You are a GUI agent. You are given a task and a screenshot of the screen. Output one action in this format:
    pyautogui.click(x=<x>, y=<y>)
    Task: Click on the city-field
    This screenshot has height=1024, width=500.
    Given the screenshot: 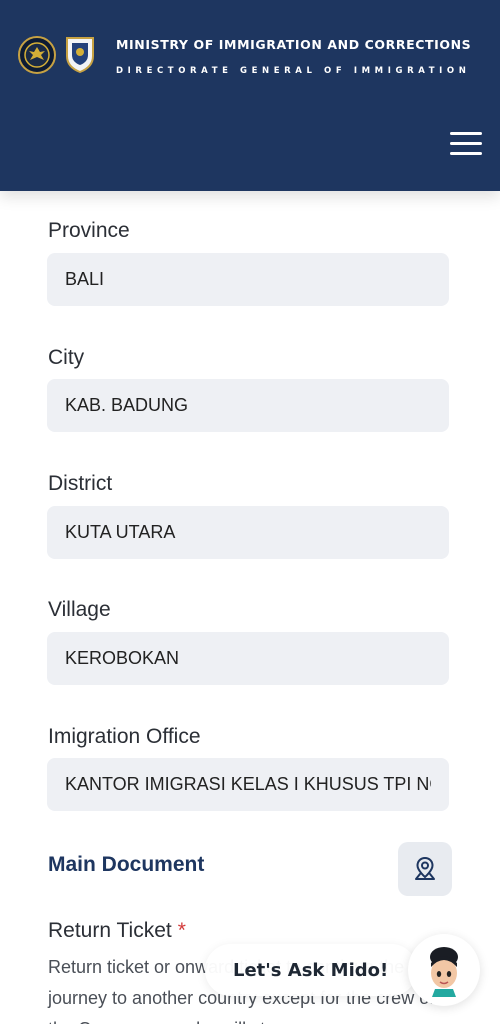 What is the action you would take?
    pyautogui.click(x=248, y=405)
    